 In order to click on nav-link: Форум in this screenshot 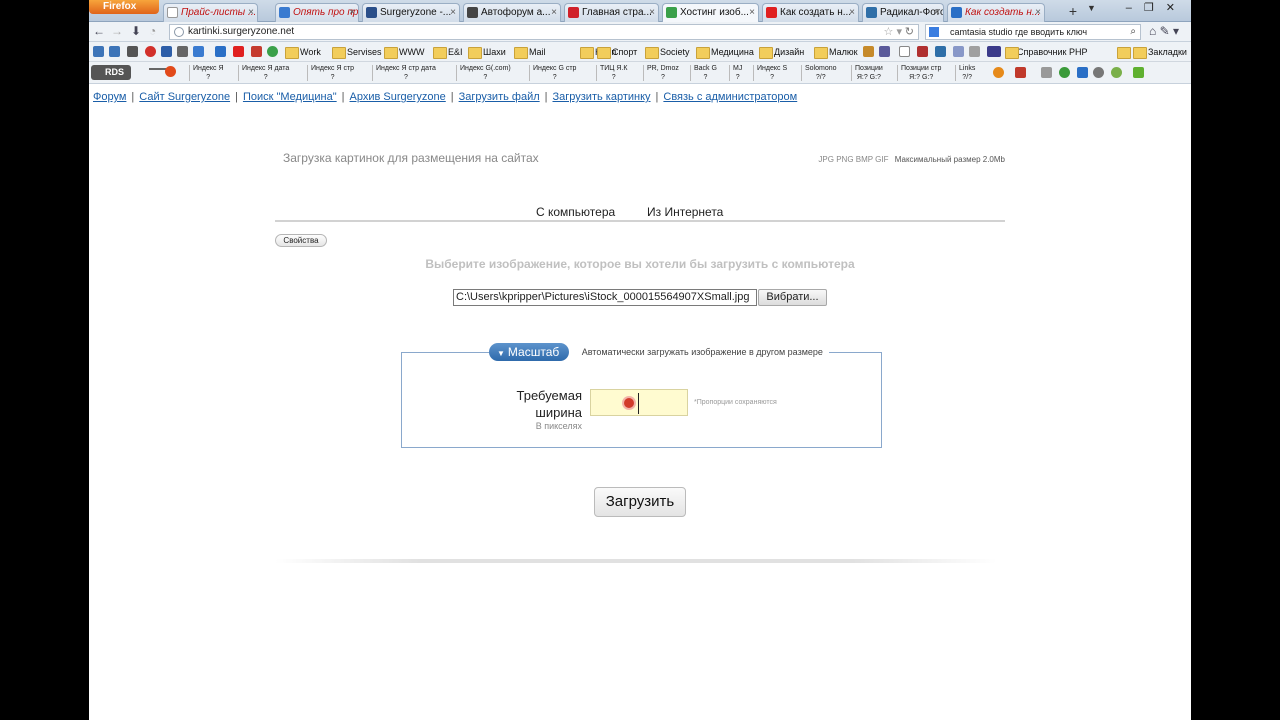, I will do `click(109, 97)`.